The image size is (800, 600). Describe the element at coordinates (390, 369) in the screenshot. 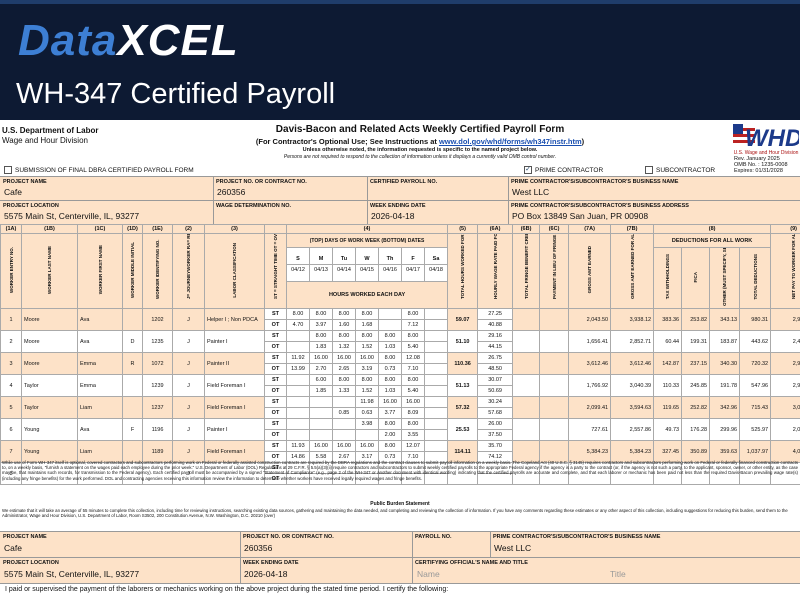

I see `ot-hours-cell: 0.73` at that location.